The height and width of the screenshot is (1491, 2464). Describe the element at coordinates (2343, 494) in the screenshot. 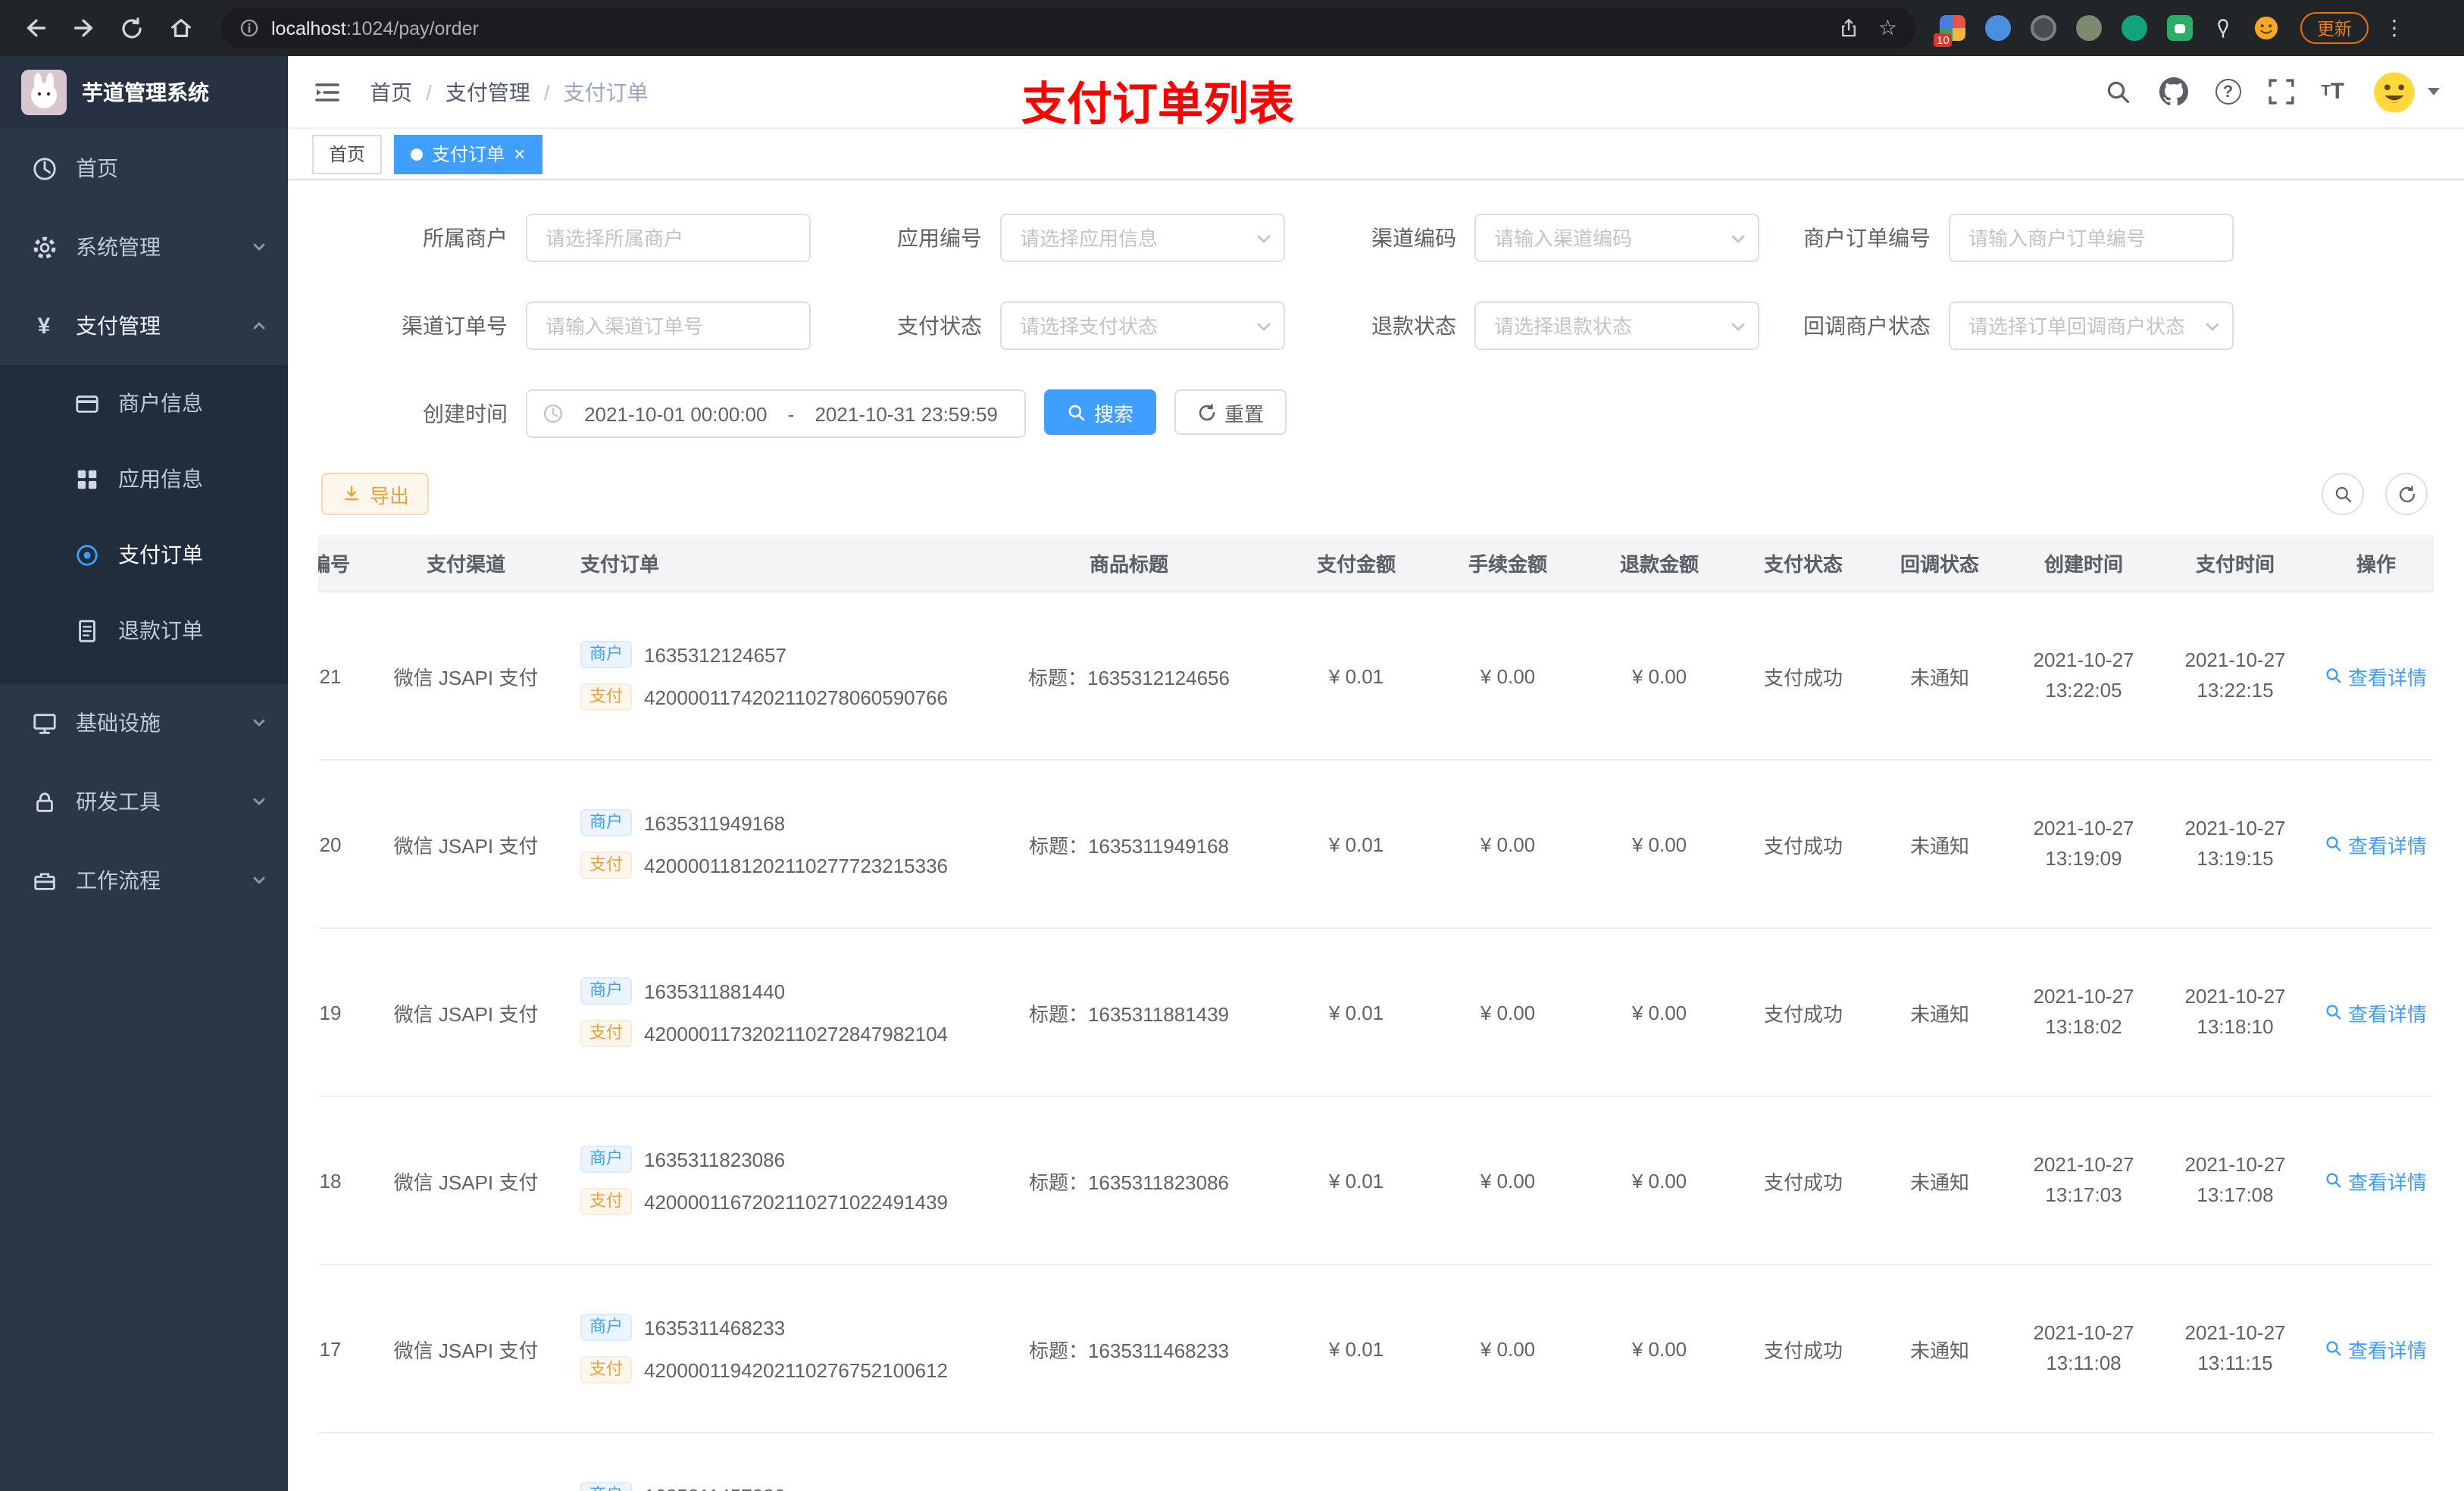

I see `toggle-search-button` at that location.